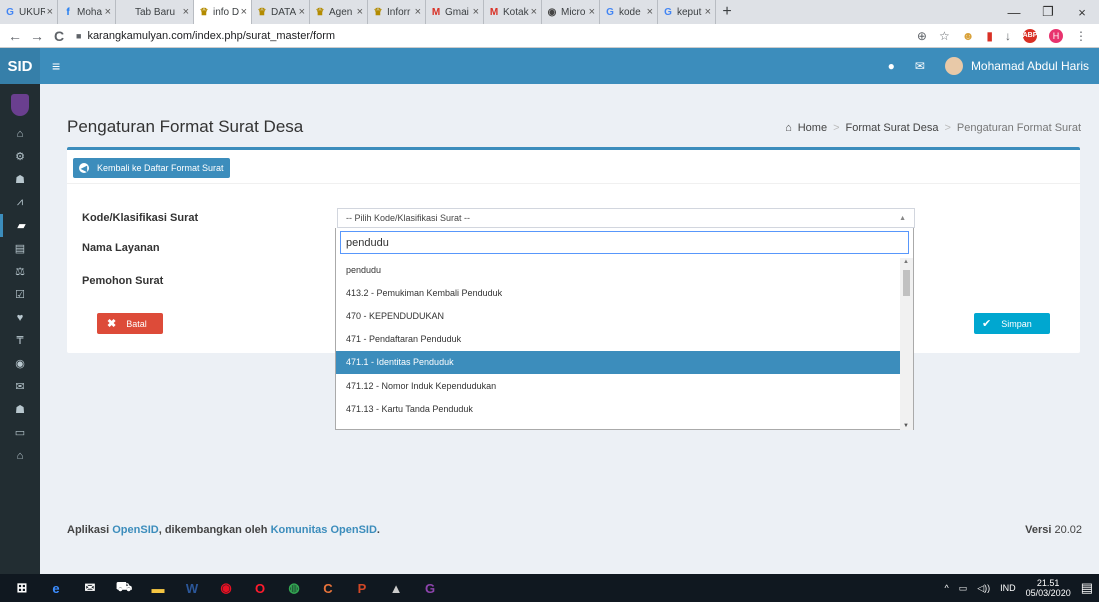  I want to click on language-indicator: IND, so click(1008, 588).